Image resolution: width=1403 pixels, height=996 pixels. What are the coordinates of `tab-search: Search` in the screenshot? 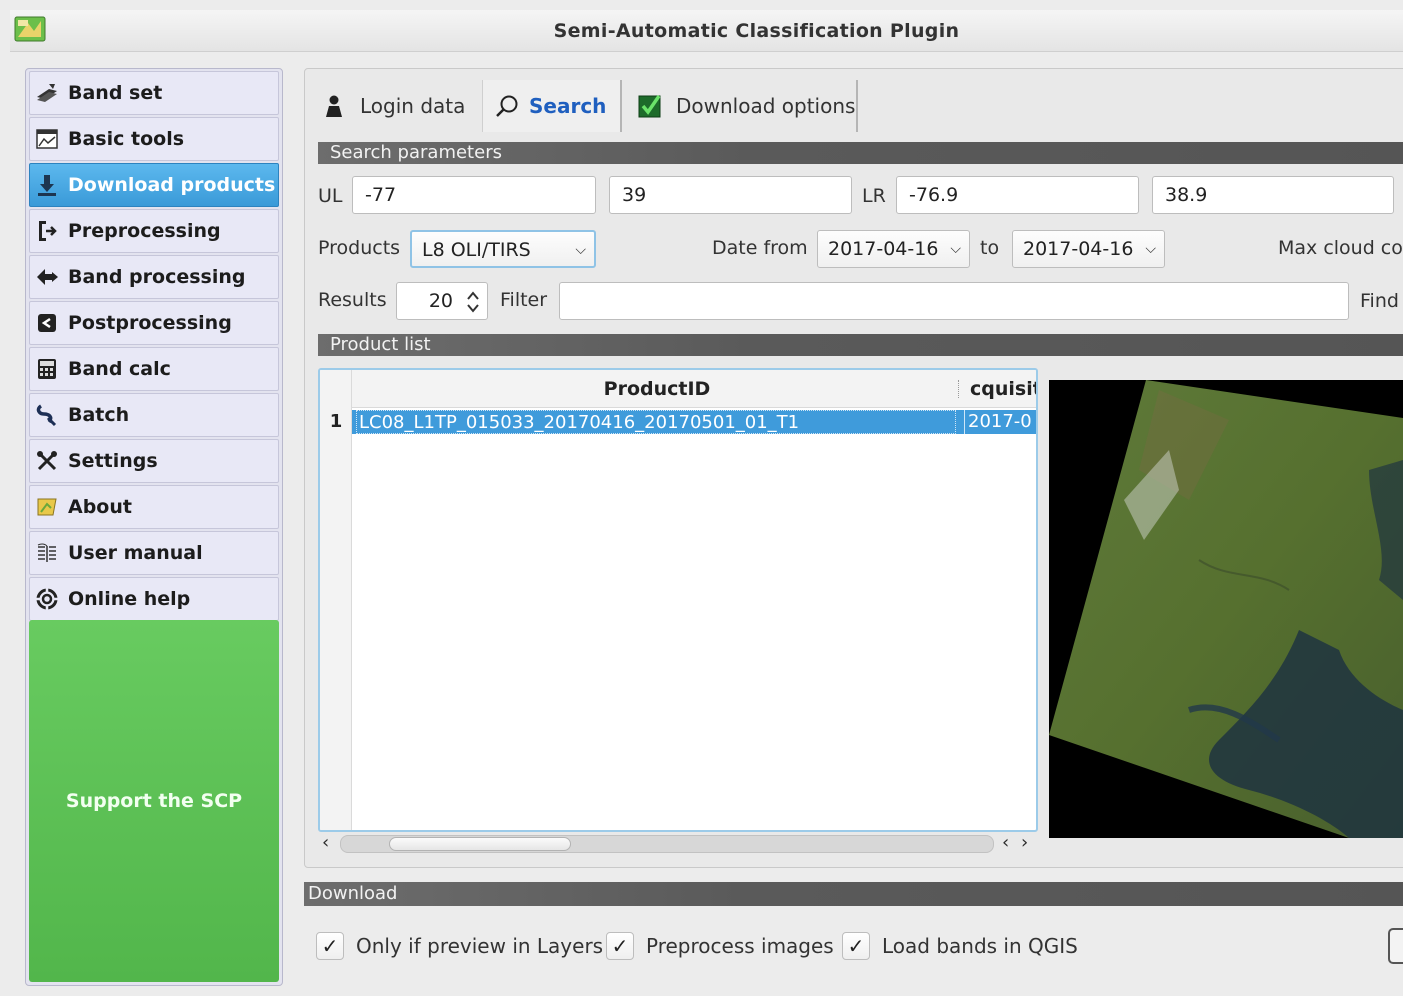 It's located at (552, 106).